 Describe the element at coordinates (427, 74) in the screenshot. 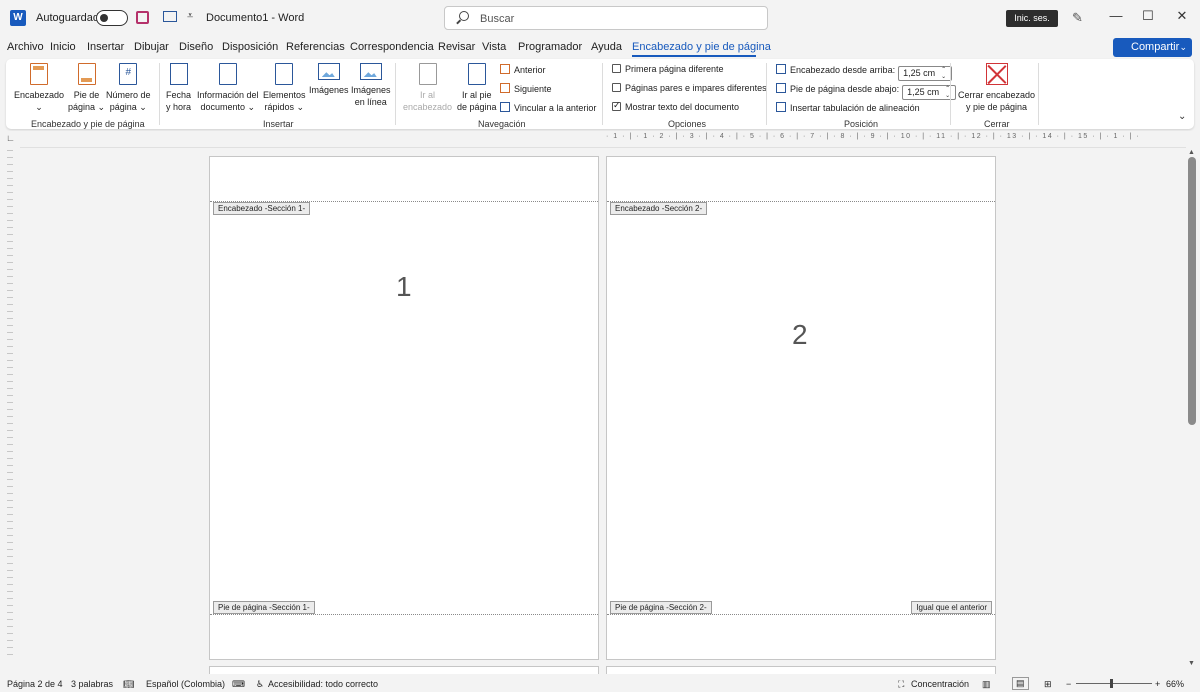

I see `go-to-header-icon` at that location.